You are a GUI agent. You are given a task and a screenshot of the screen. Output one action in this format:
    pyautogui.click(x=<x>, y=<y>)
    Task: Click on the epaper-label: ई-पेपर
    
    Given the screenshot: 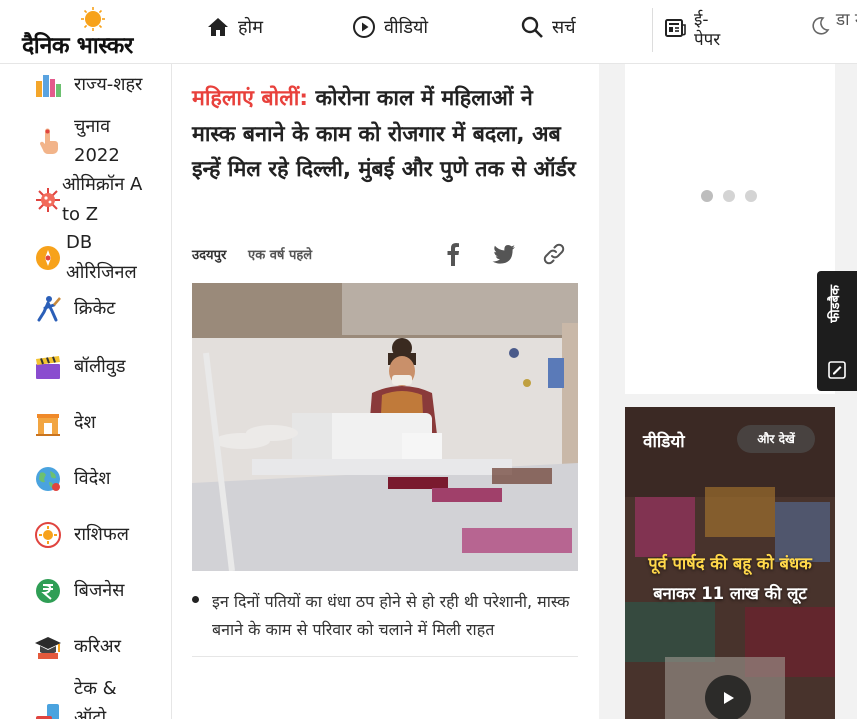 What is the action you would take?
    pyautogui.click(x=707, y=30)
    